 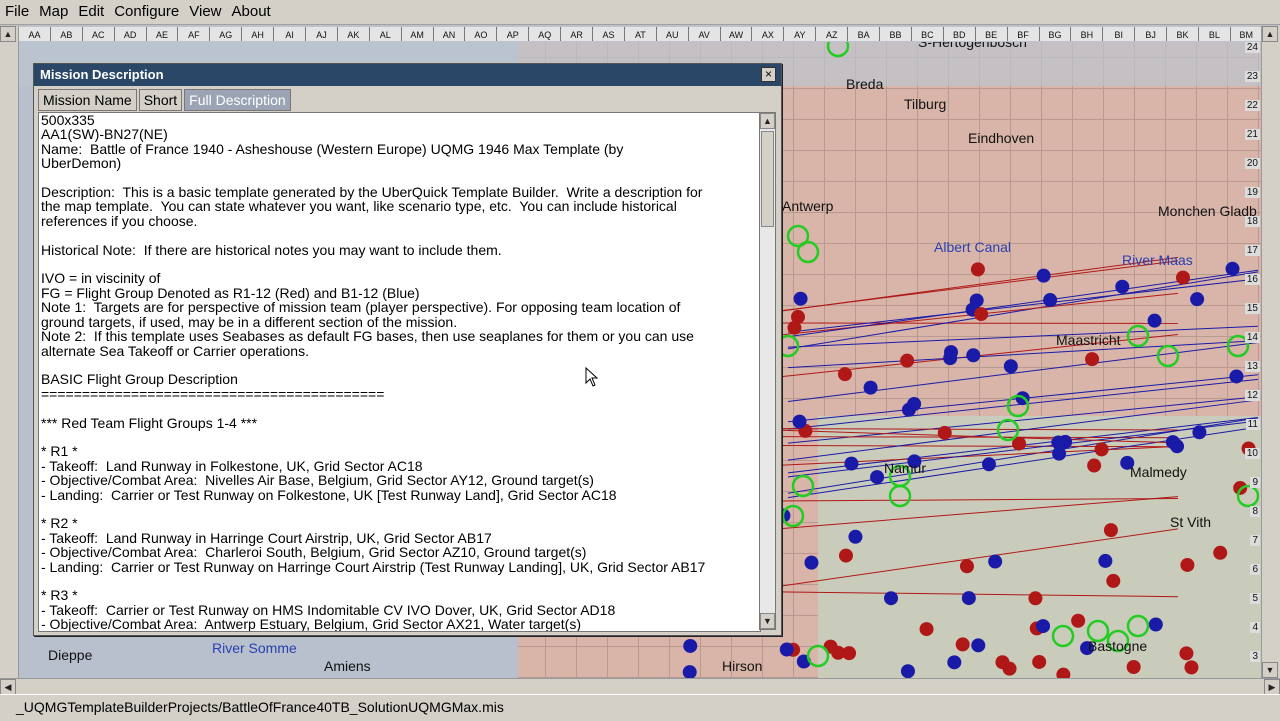 What do you see at coordinates (1270, 670) in the screenshot?
I see `scroll-down-arrow: ▼` at bounding box center [1270, 670].